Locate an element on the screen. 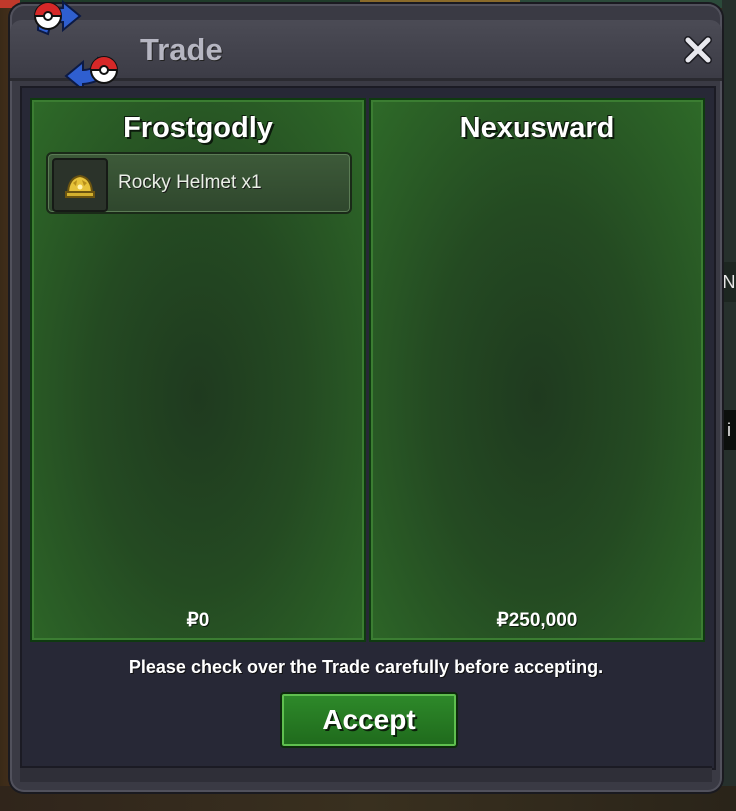 The image size is (736, 811). trade-logo-icon is located at coordinates (76, 46).